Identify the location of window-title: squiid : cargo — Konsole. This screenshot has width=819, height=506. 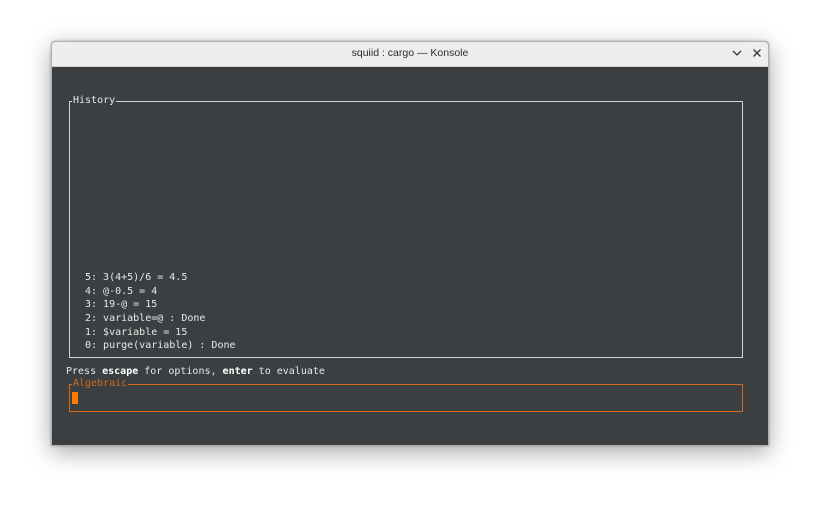
(410, 53).